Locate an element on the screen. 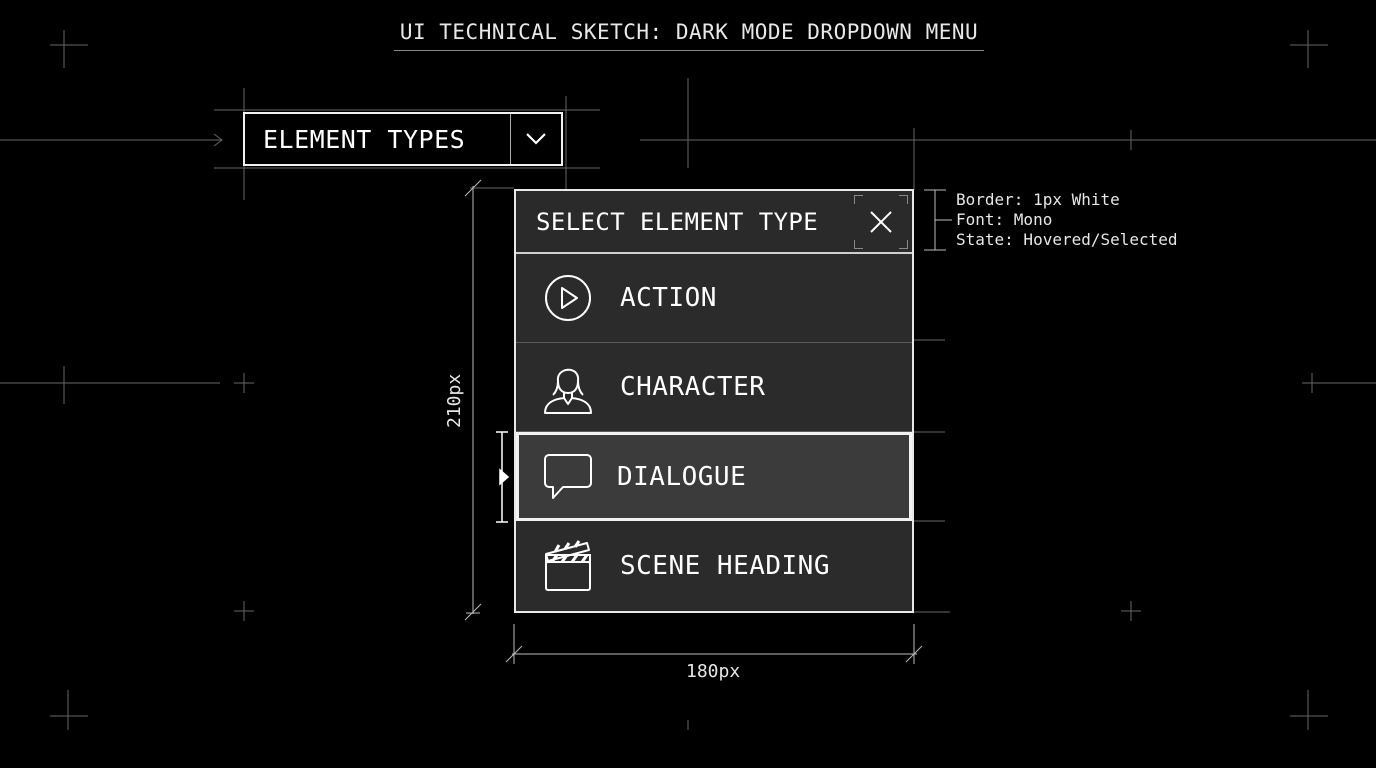 The width and height of the screenshot is (1376, 768). menu-item-label: ACTION is located at coordinates (668, 298).